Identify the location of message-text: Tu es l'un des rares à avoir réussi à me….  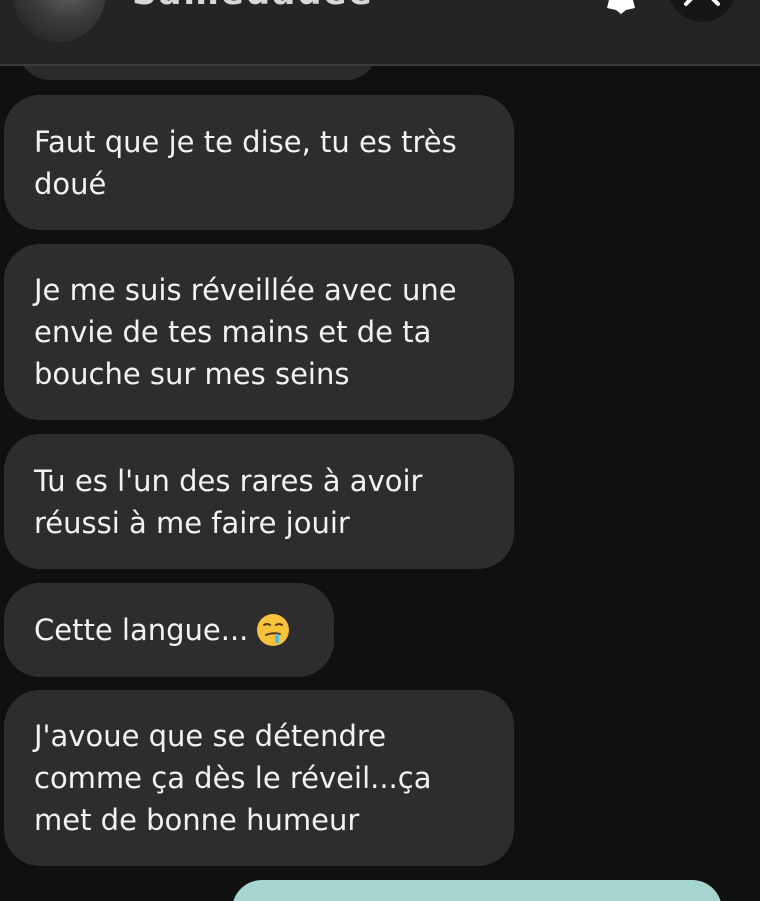
(228, 501).